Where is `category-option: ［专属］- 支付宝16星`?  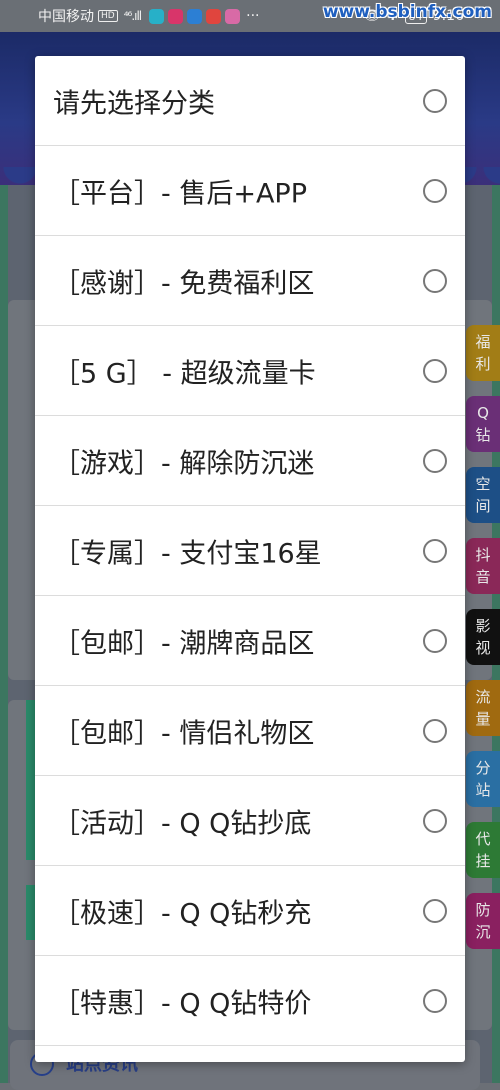
category-option: ［专属］- 支付宝16星 is located at coordinates (250, 551).